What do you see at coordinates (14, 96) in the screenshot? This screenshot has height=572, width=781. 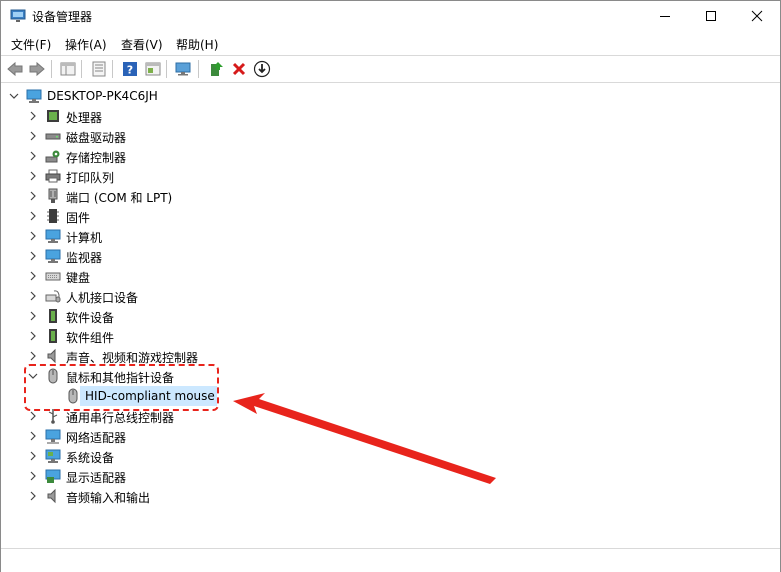 I see `chevron-down-icon` at bounding box center [14, 96].